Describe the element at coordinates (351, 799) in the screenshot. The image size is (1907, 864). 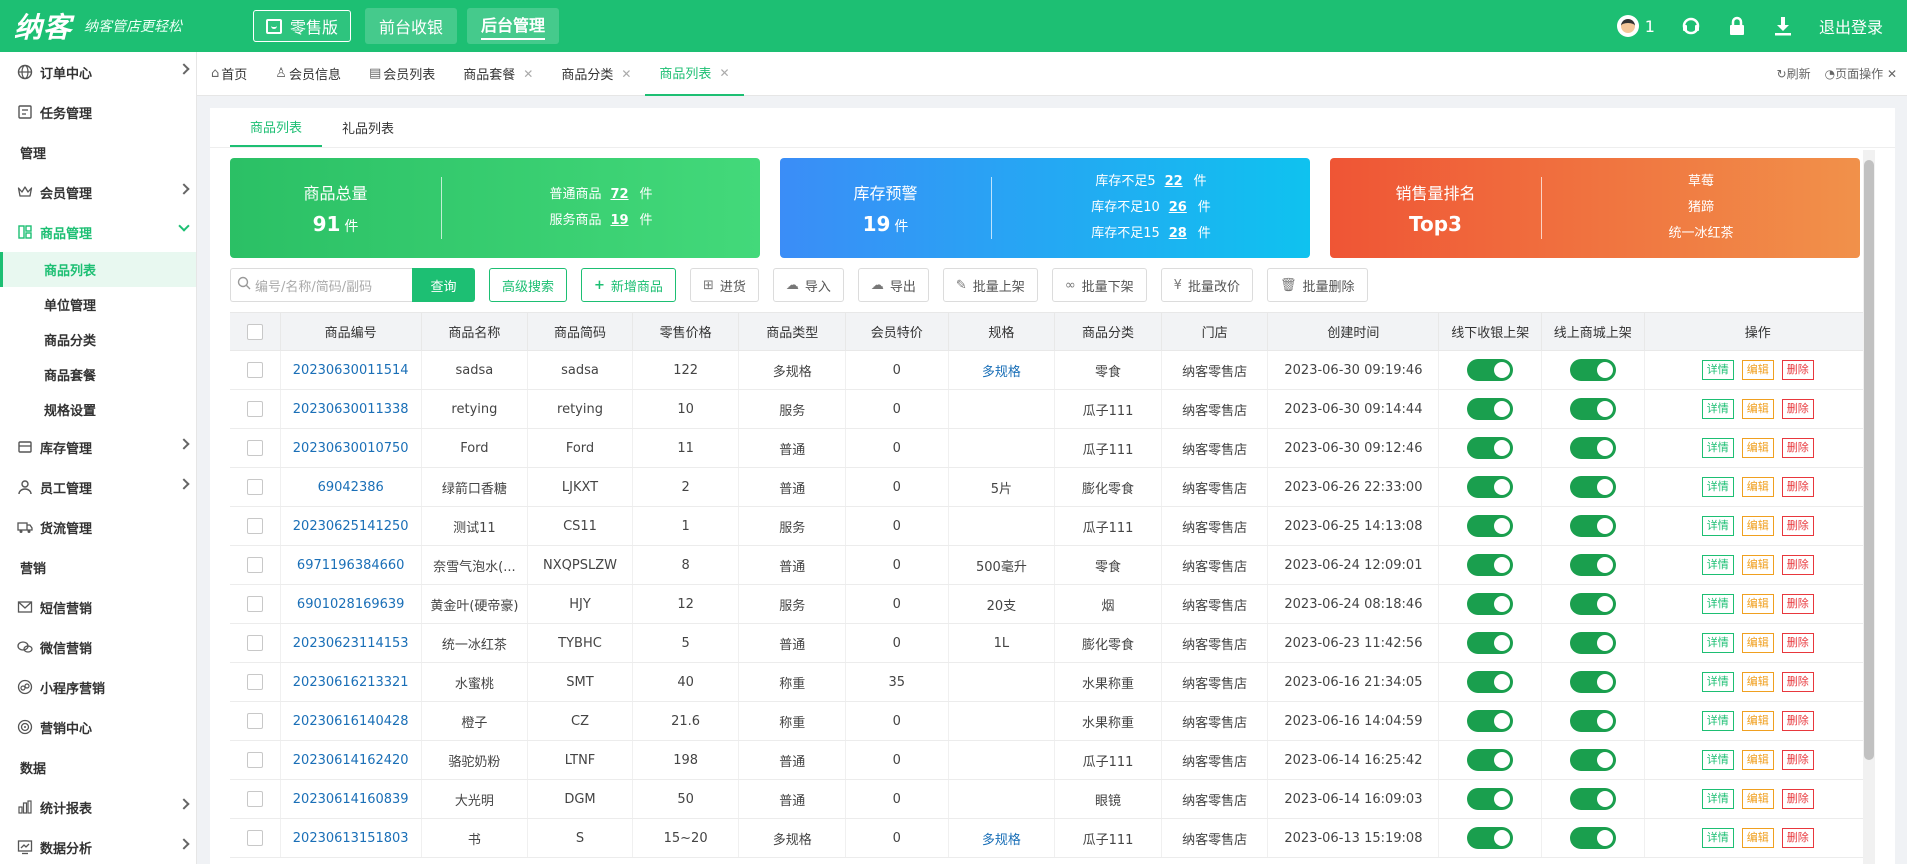
I see `goods-code: 20230614160839` at that location.